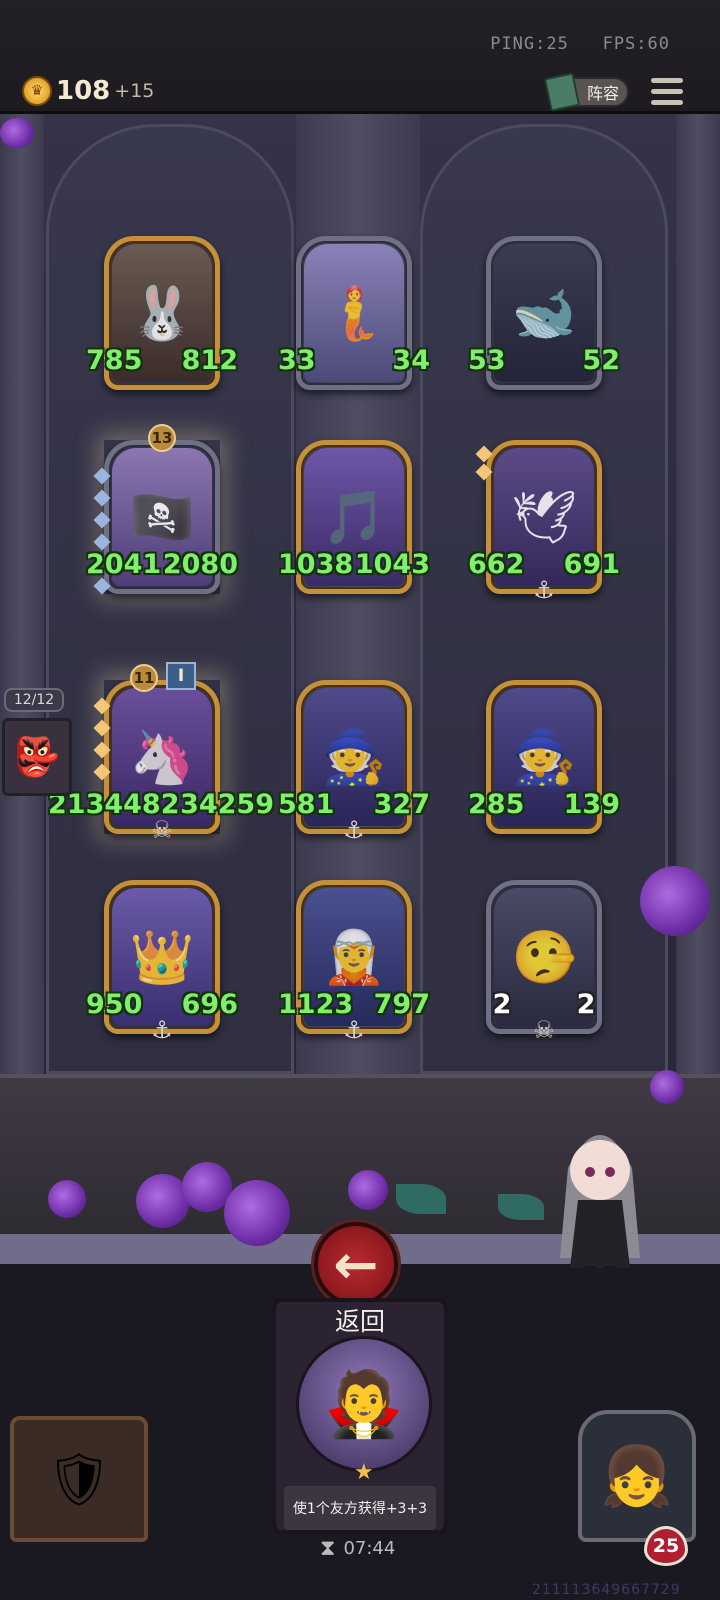 The width and height of the screenshot is (720, 1600). What do you see at coordinates (667, 92) in the screenshot?
I see `menu-icon` at bounding box center [667, 92].